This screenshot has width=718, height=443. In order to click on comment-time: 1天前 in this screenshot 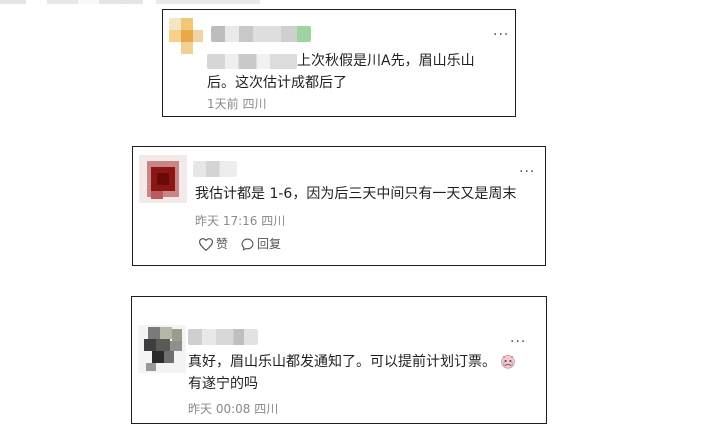, I will do `click(223, 104)`.